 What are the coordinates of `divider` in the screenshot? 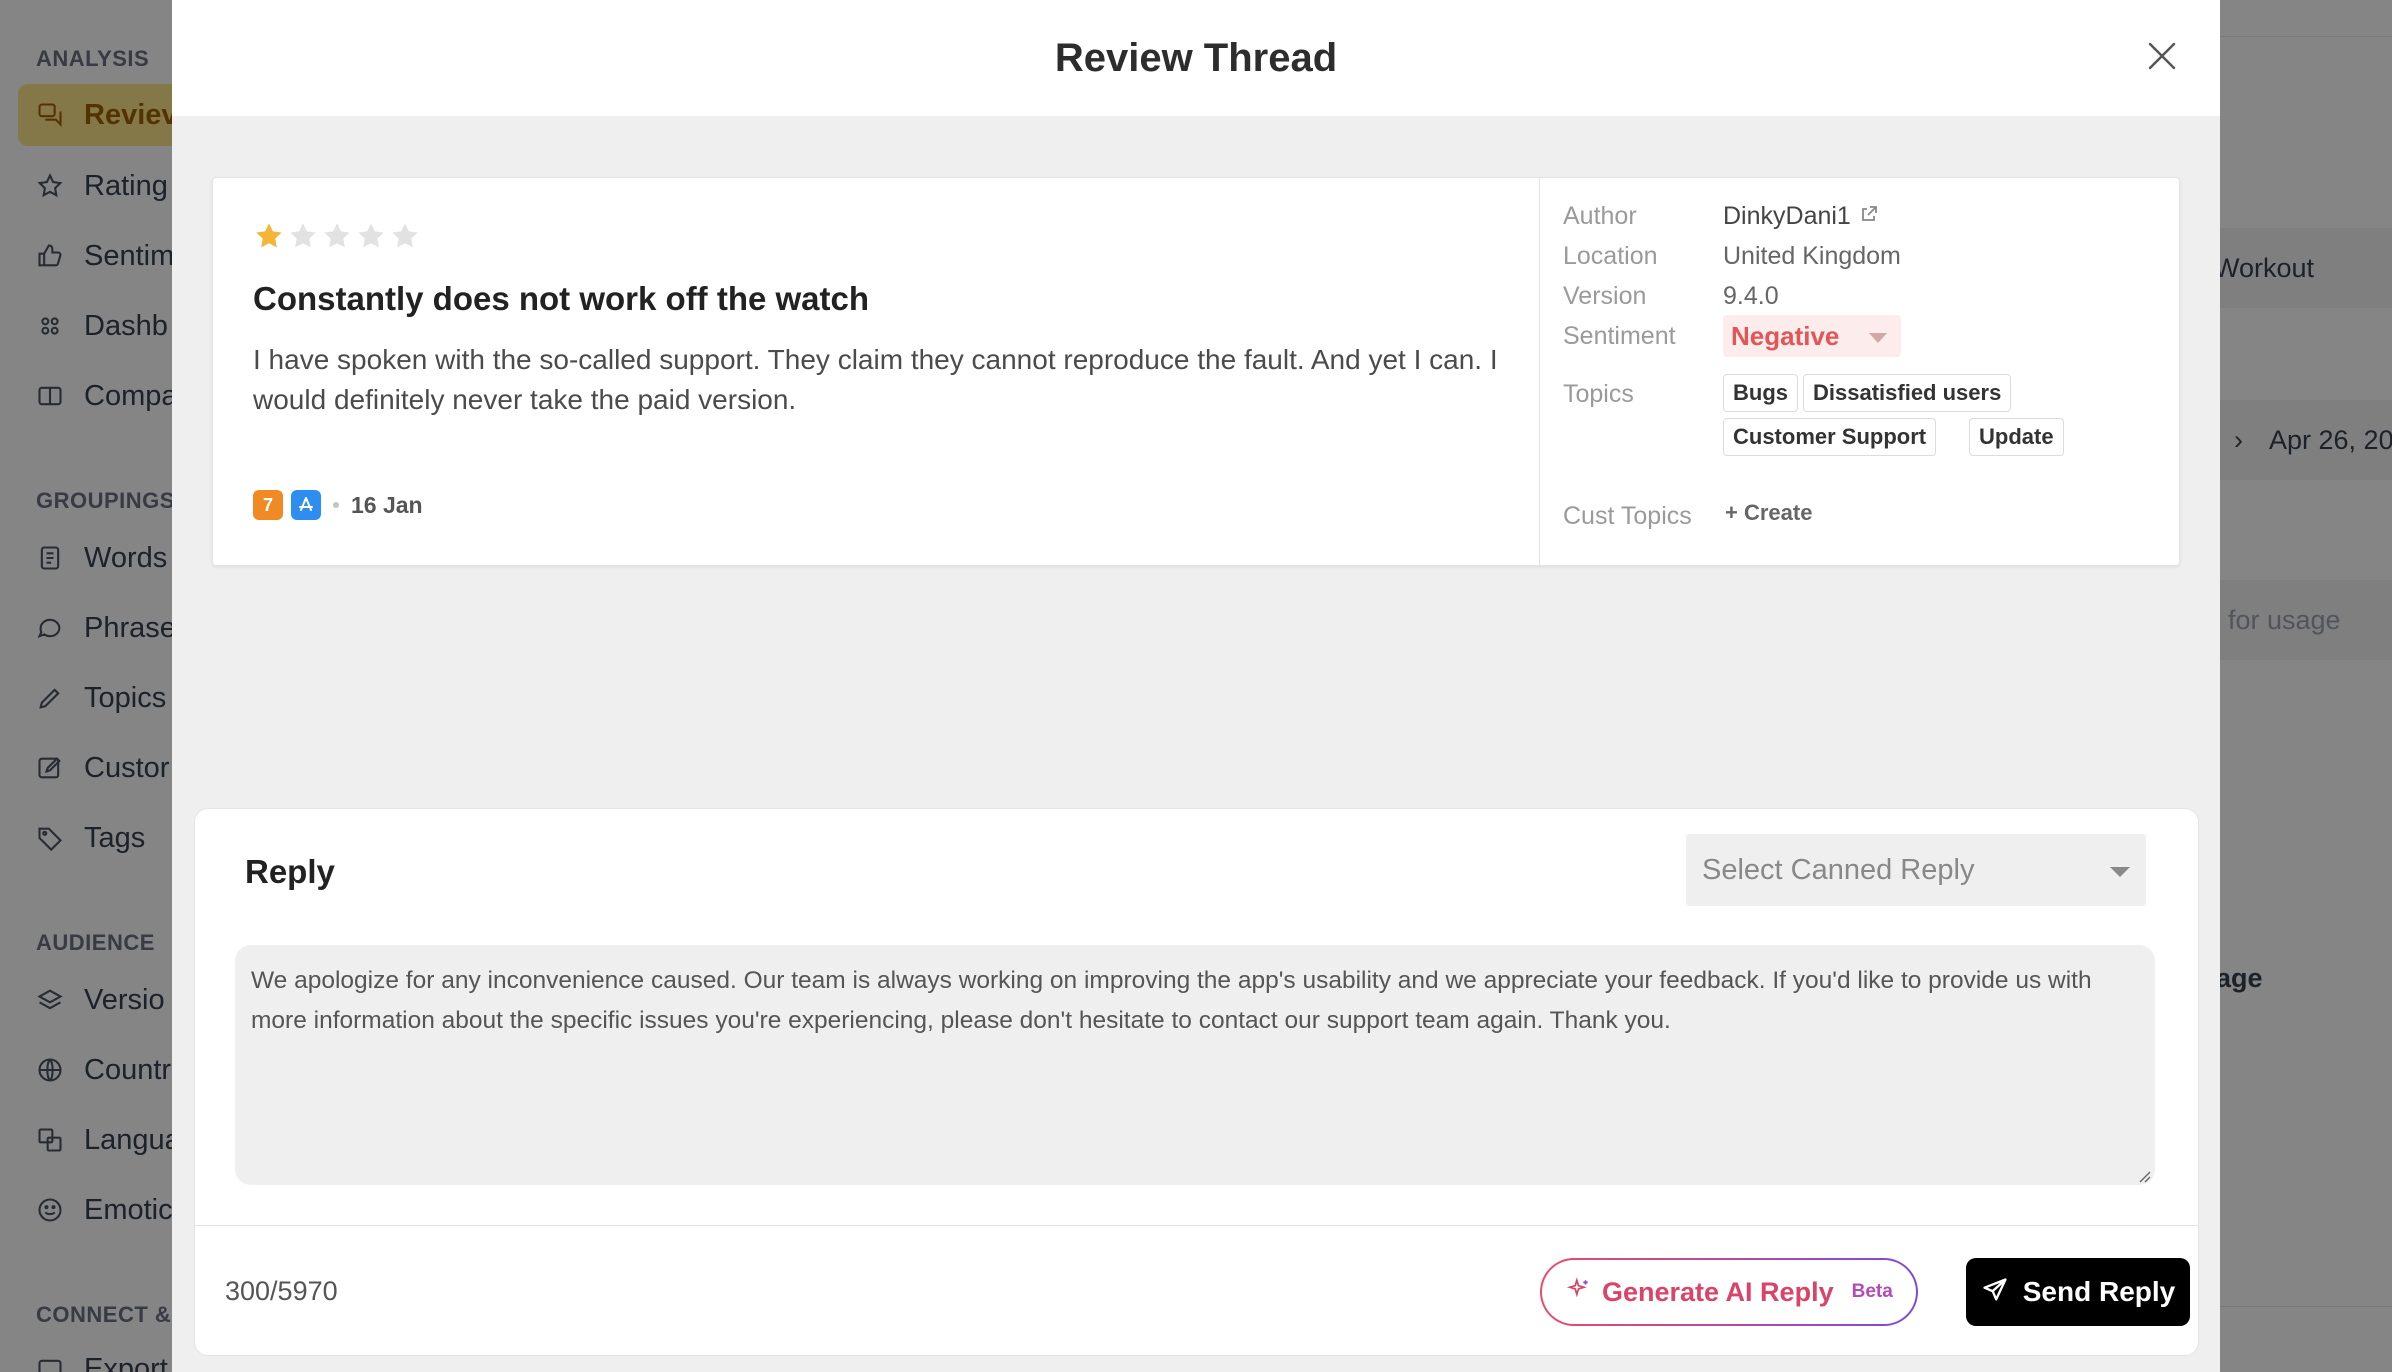 It's located at (1196, 1225).